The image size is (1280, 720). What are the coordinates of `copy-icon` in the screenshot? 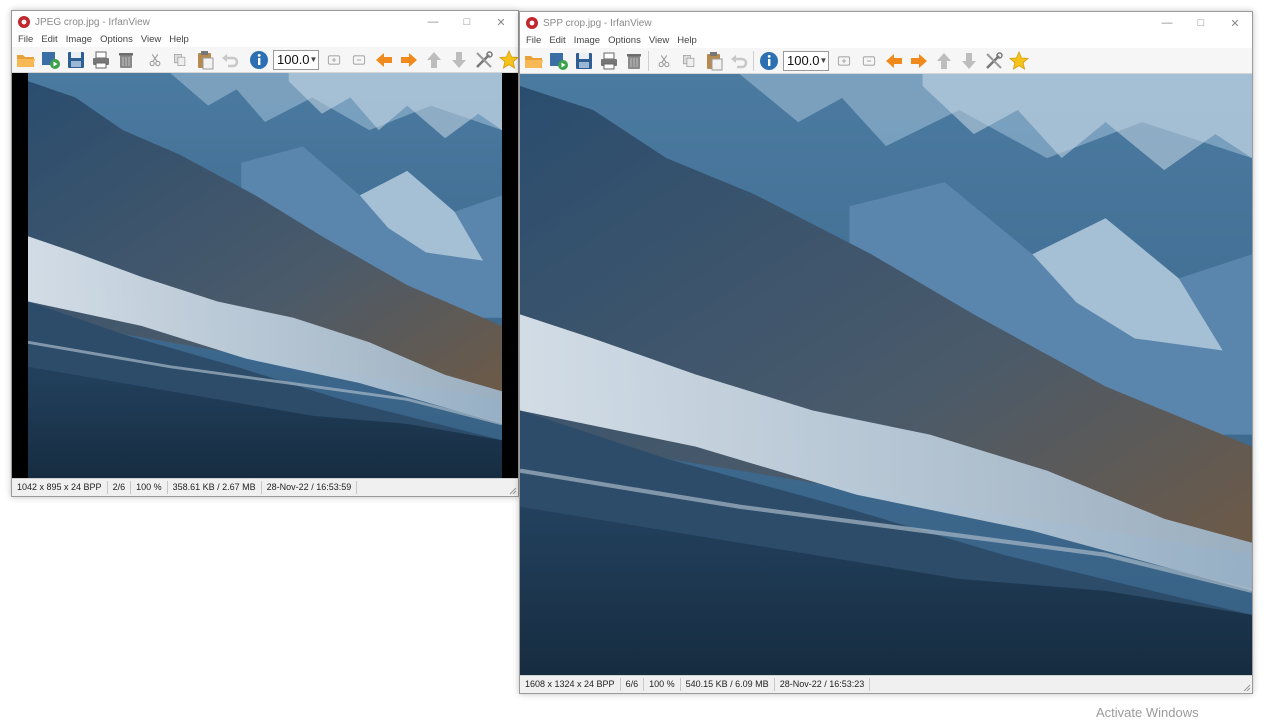 It's located at (179, 59).